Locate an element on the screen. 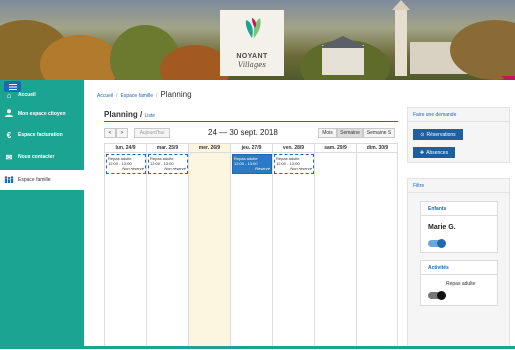 This screenshot has width=515, height=350. reservations-button: ⊙ Réservations is located at coordinates (438, 134).